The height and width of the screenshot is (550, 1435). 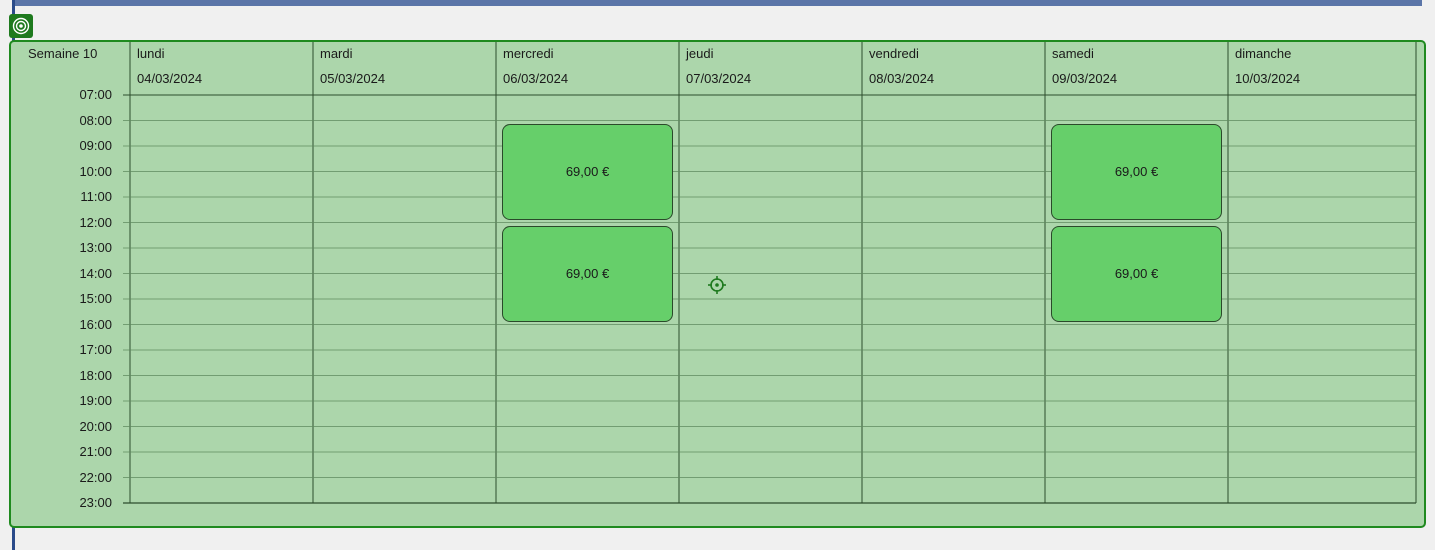 I want to click on hour-label: 17:00, so click(x=95, y=349).